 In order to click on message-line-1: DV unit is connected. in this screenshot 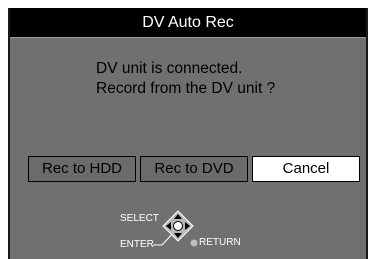, I will do `click(169, 68)`.